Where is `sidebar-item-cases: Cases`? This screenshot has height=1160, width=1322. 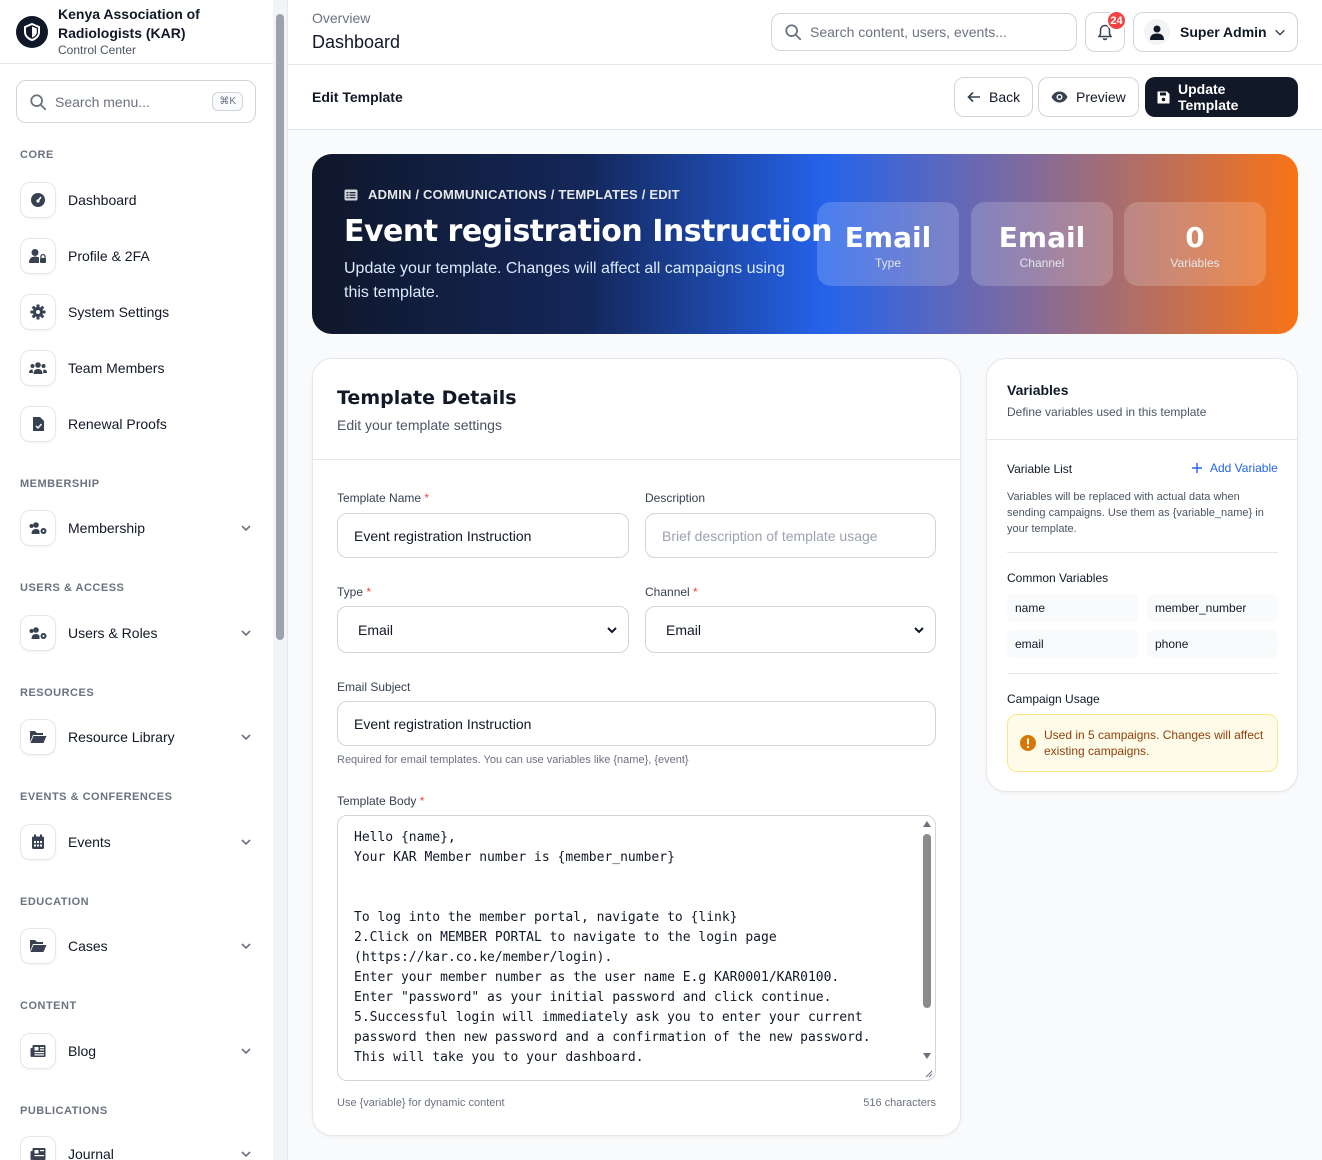
sidebar-item-cases: Cases is located at coordinates (140, 946).